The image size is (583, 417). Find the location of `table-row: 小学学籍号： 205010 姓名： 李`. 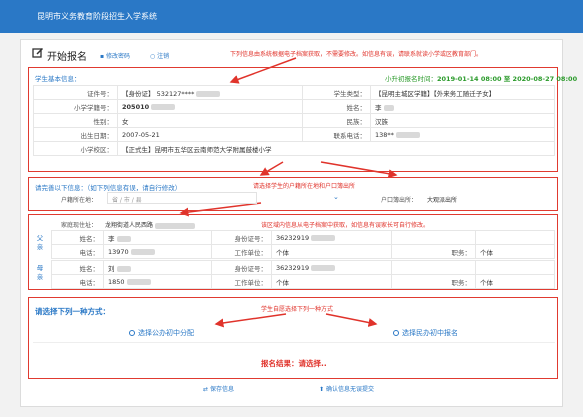

table-row: 小学学籍号： 205010 姓名： 李 is located at coordinates (294, 106).